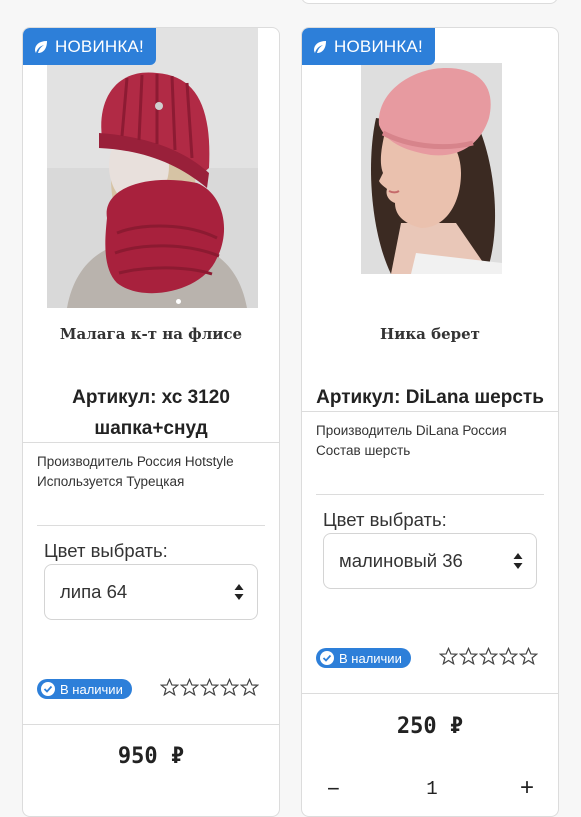 The image size is (581, 817). What do you see at coordinates (411, 430) in the screenshot?
I see `description-line: Производитель DiLana Россия` at bounding box center [411, 430].